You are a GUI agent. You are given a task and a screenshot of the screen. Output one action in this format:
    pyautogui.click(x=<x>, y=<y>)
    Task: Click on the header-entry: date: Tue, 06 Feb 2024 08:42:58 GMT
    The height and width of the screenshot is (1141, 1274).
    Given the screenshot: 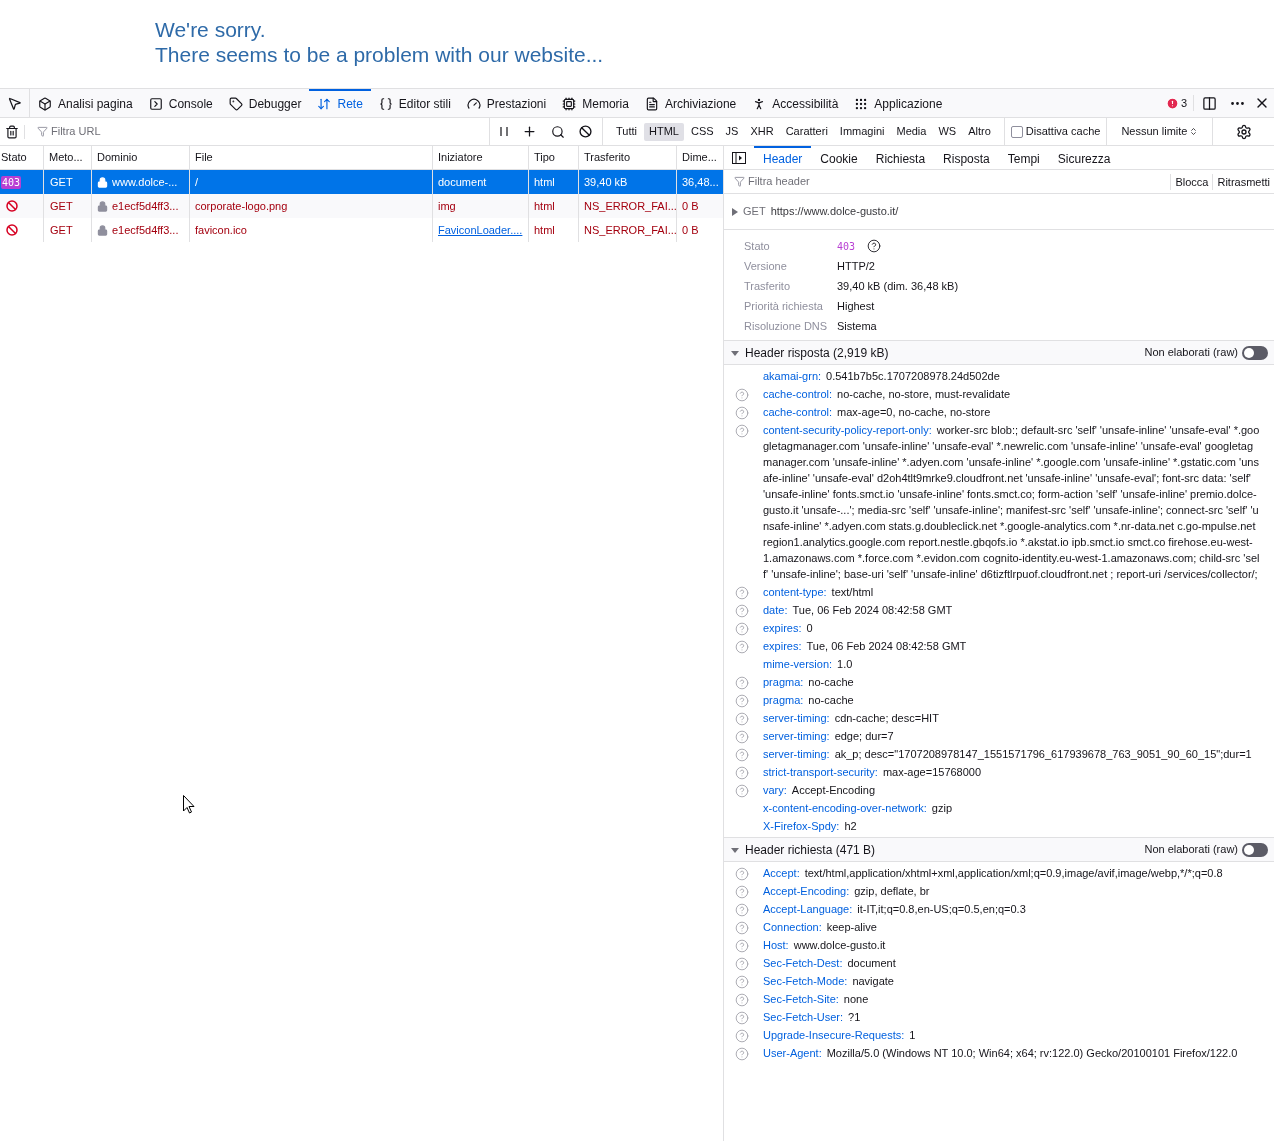 What is the action you would take?
    pyautogui.click(x=858, y=610)
    